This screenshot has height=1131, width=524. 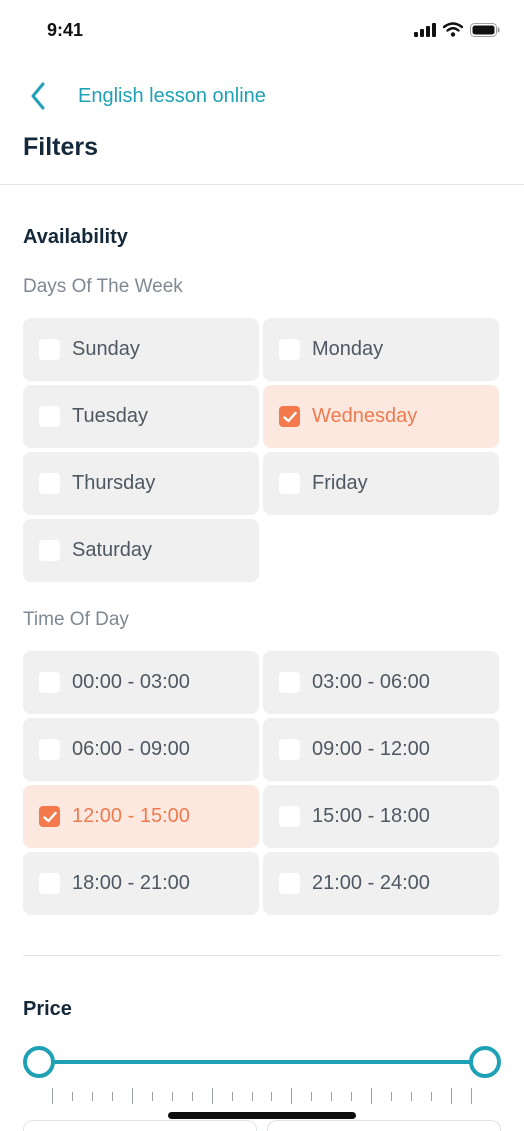 I want to click on time-option-00-03: 00:00 - 03:00, so click(x=141, y=682).